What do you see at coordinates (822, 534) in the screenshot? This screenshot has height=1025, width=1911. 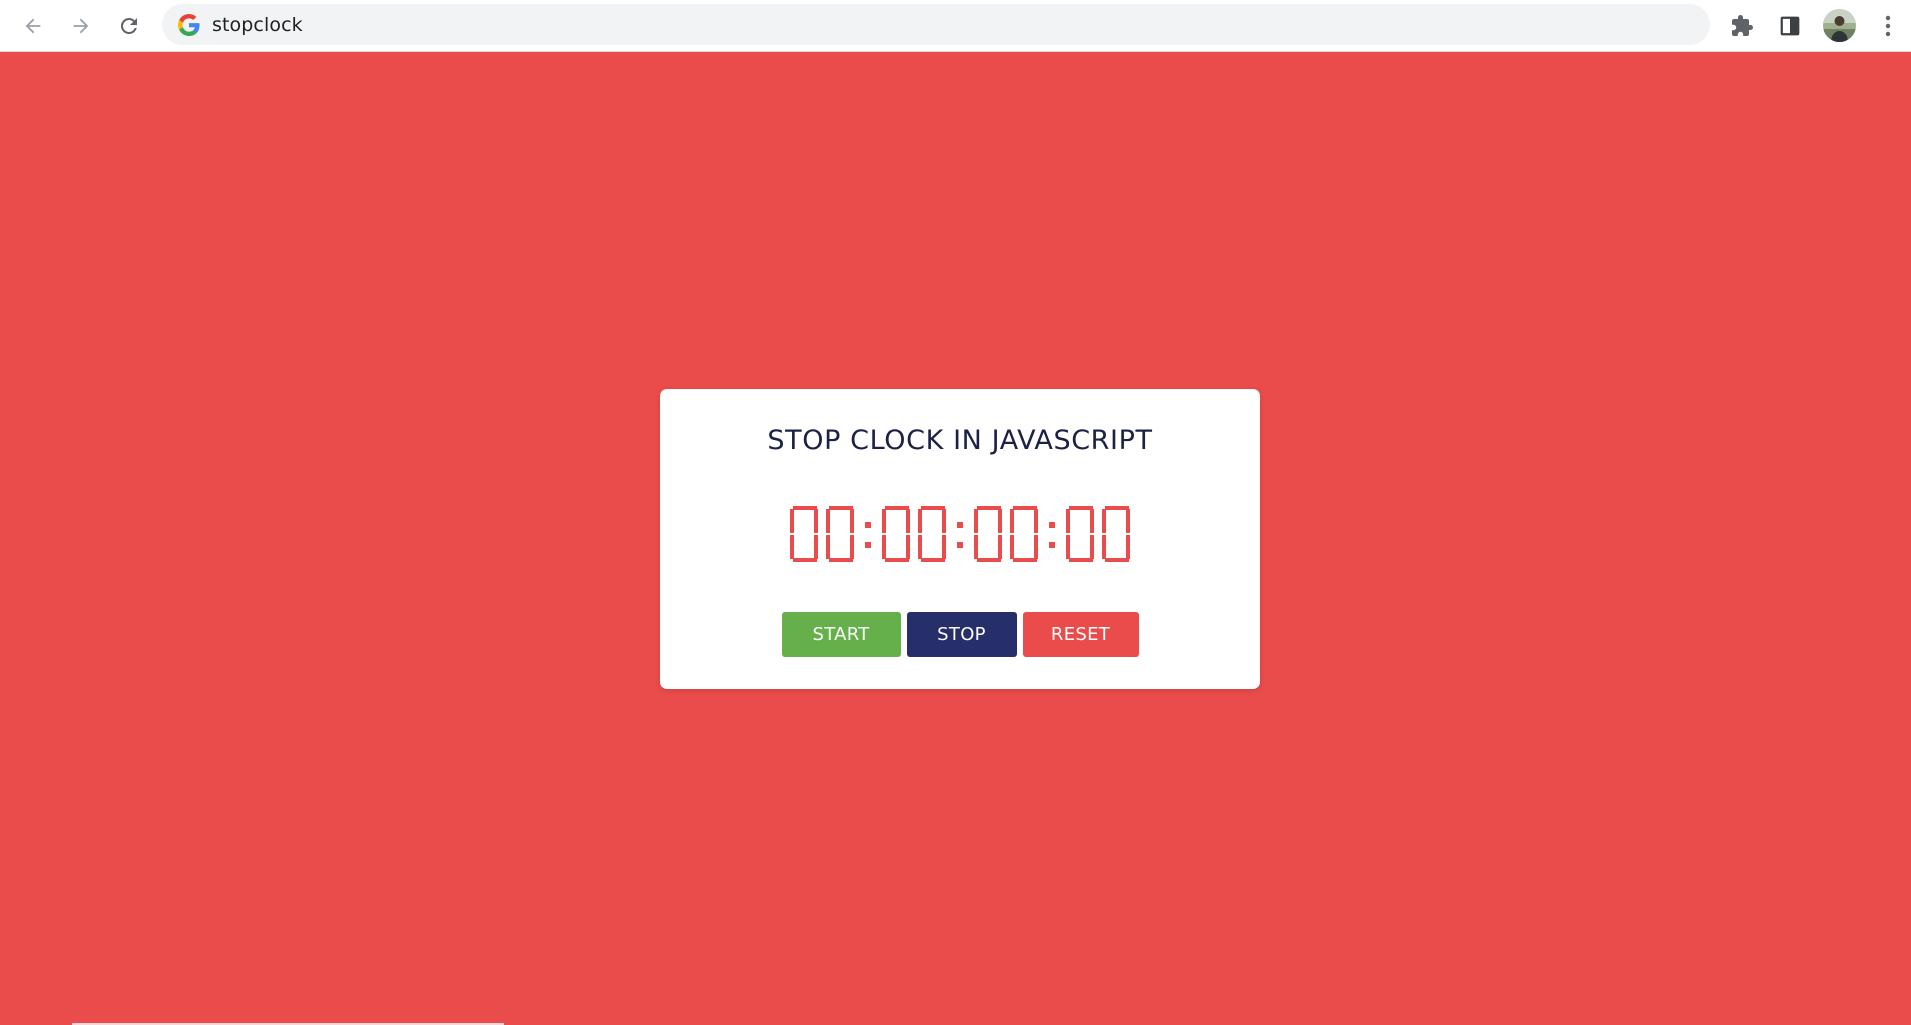 I see `hours-display` at bounding box center [822, 534].